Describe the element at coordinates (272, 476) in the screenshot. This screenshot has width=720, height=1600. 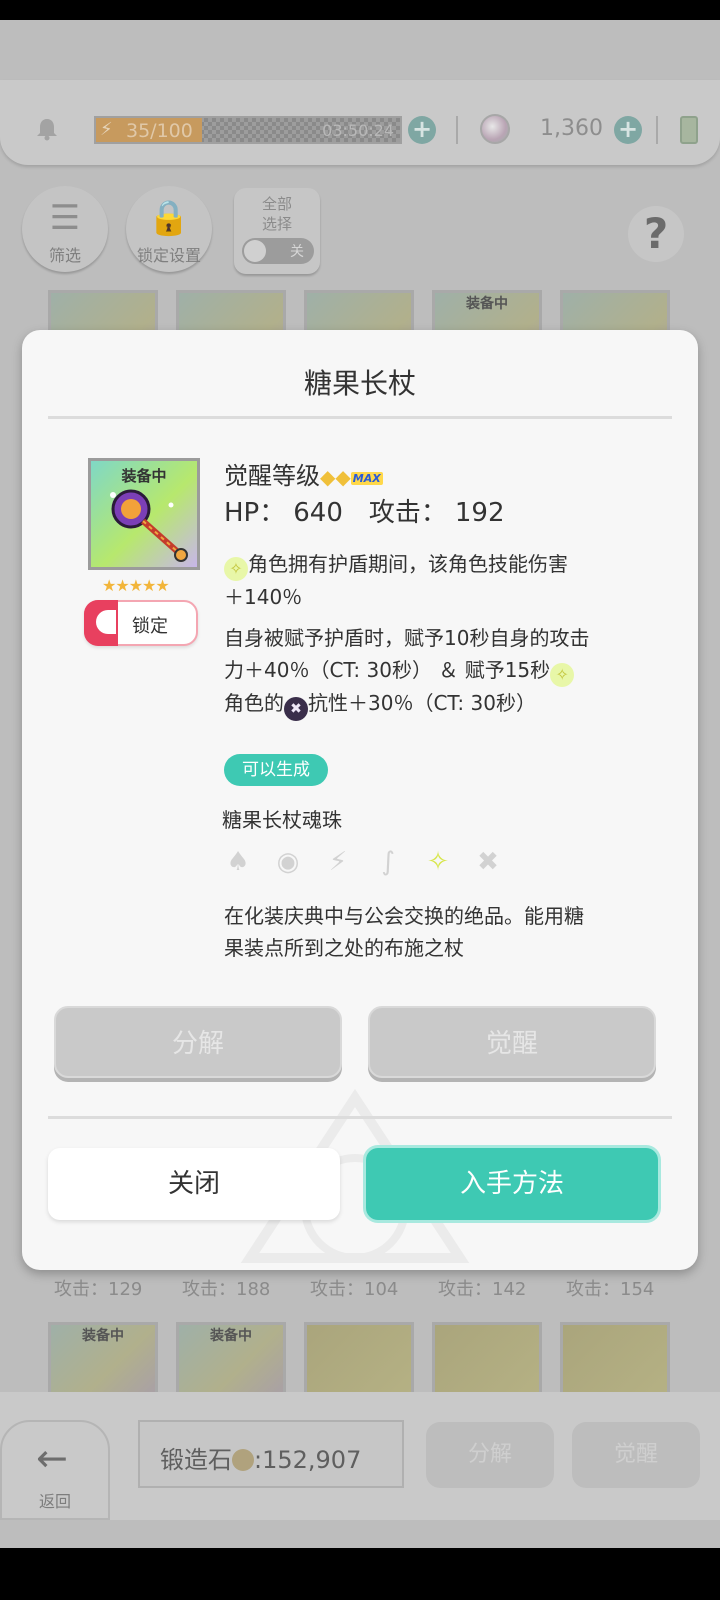
I see `awaken-level-label: 觉醒等级` at that location.